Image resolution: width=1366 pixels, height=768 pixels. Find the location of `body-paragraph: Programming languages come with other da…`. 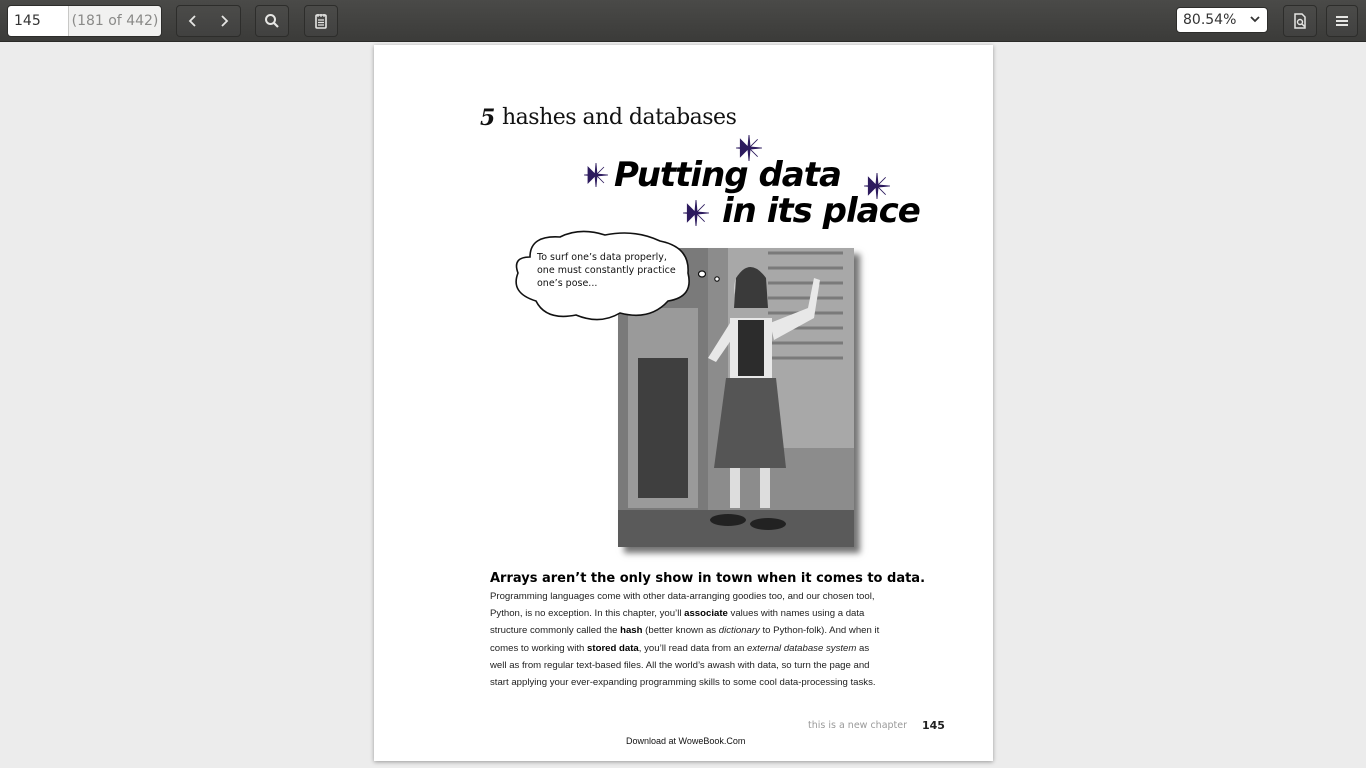

body-paragraph: Programming languages come with other da… is located at coordinates (687, 639).